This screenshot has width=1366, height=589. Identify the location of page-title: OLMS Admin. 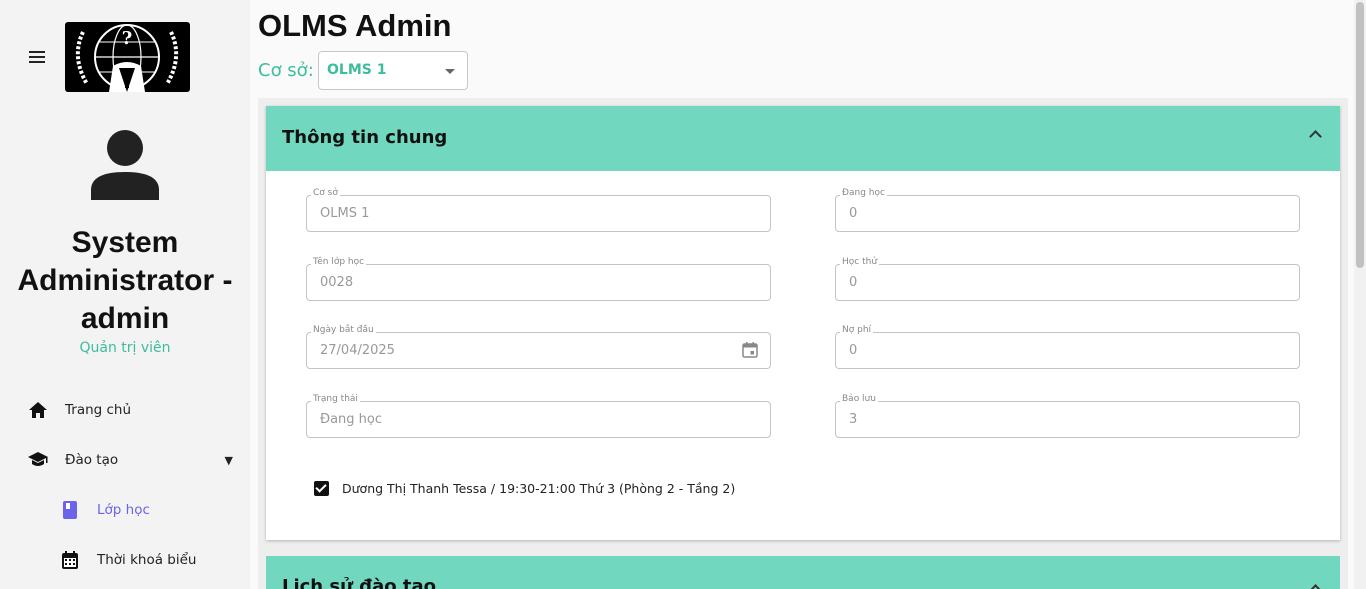
(355, 25).